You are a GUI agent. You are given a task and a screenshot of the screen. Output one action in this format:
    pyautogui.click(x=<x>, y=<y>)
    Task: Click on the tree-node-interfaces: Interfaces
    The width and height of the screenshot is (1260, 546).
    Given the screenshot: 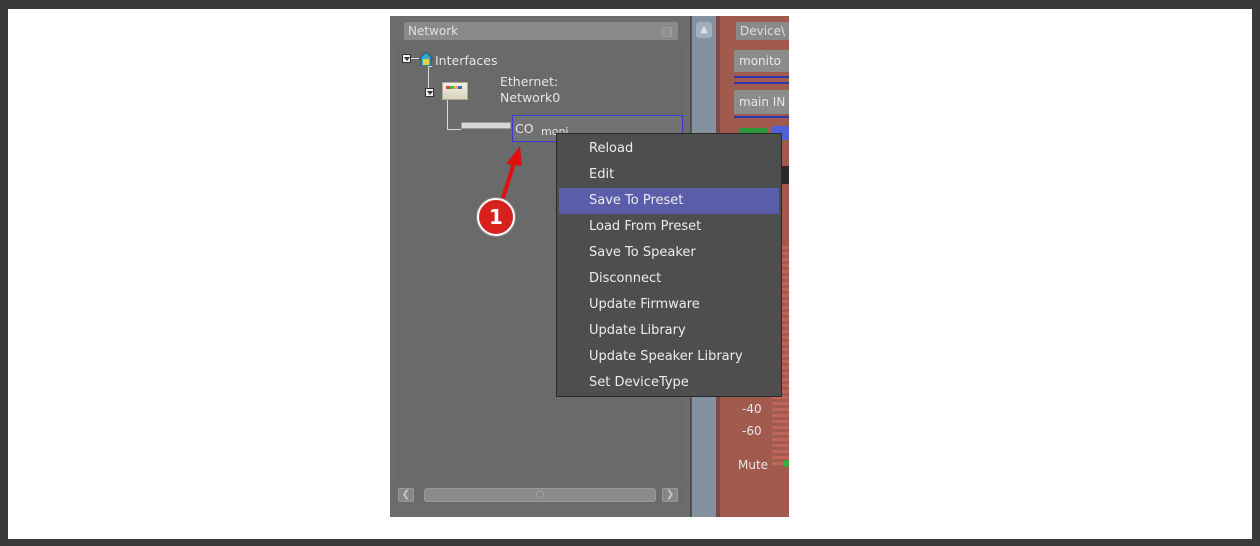 What is the action you would take?
    pyautogui.click(x=466, y=60)
    